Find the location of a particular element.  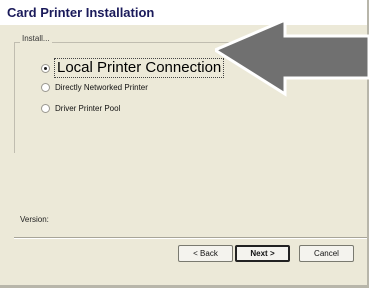

radio-networked-printer: Directly Networked Printer is located at coordinates (94, 87).